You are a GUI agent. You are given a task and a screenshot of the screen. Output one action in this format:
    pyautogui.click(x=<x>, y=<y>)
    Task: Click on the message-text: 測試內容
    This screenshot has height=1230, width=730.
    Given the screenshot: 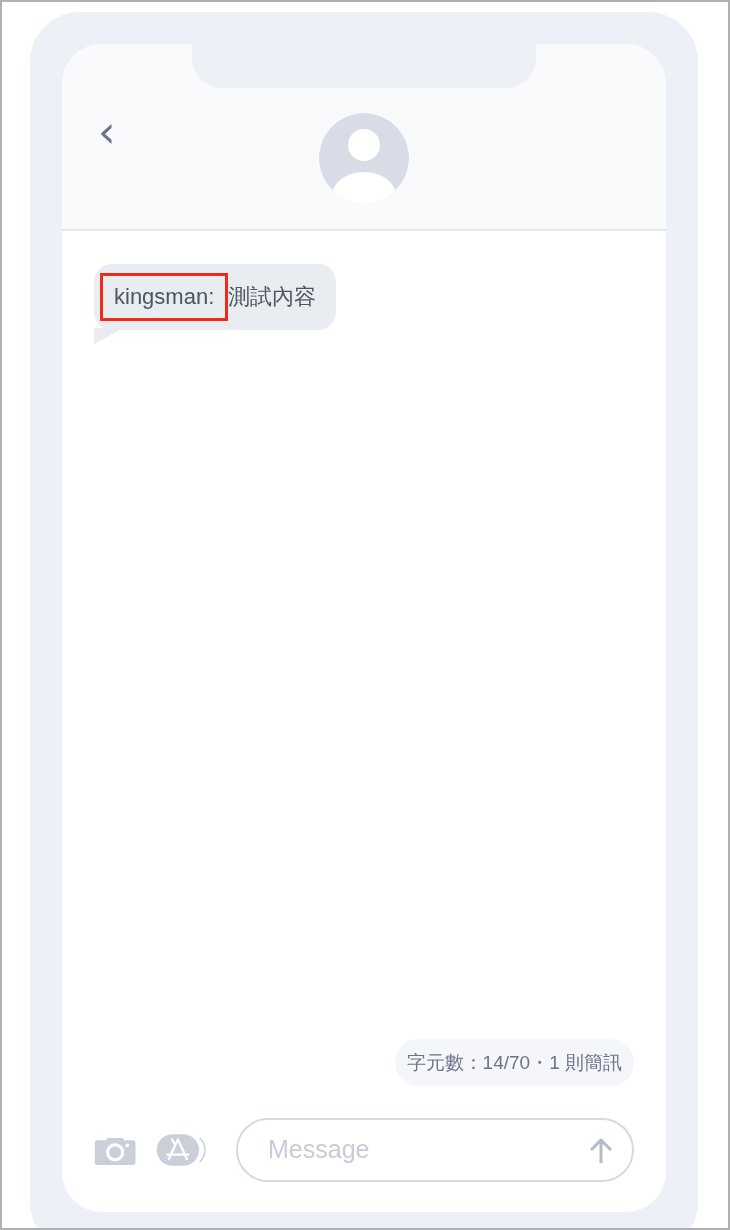 What is the action you would take?
    pyautogui.click(x=272, y=297)
    